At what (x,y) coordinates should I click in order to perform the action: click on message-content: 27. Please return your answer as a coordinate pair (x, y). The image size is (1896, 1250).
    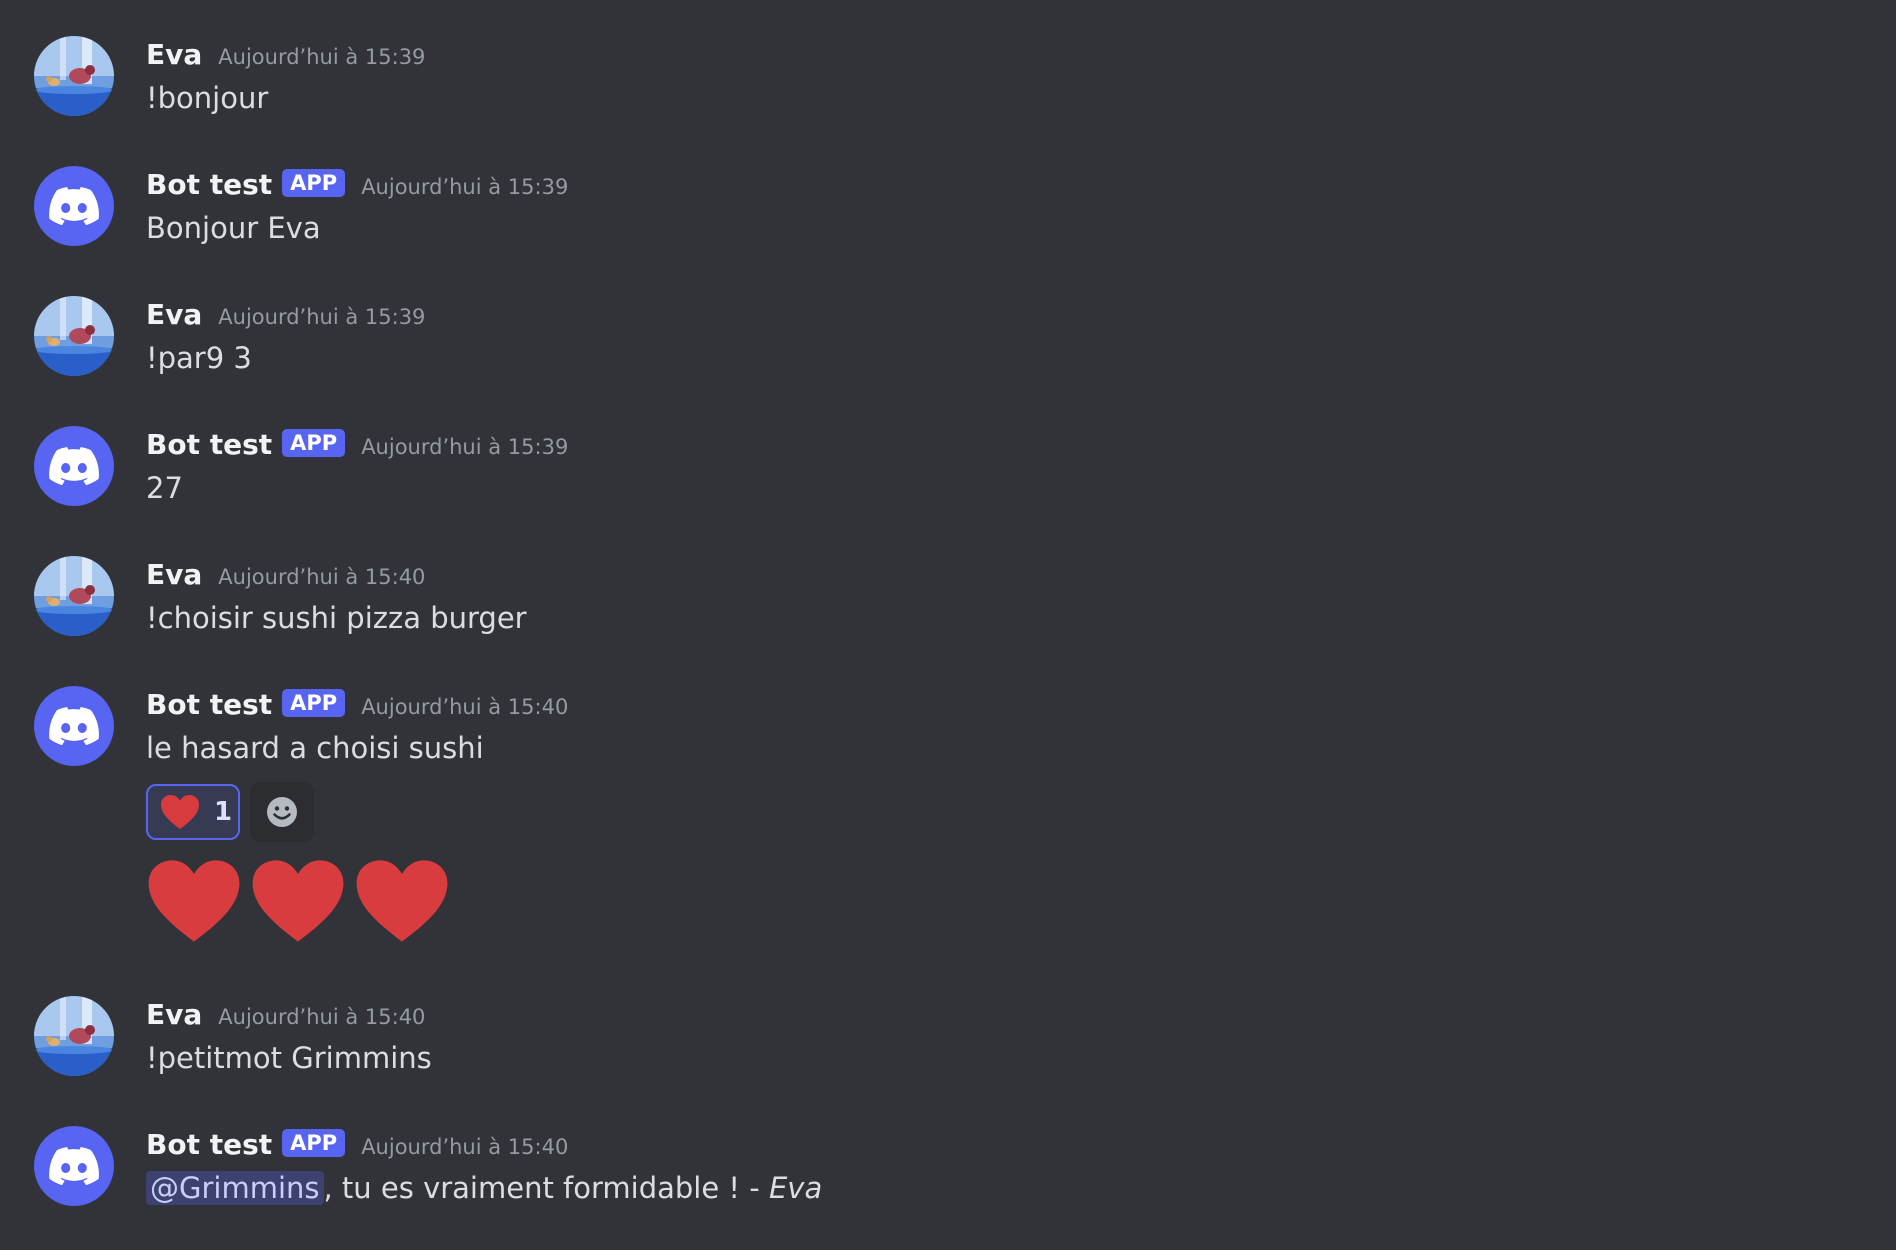
    Looking at the image, I should click on (164, 488).